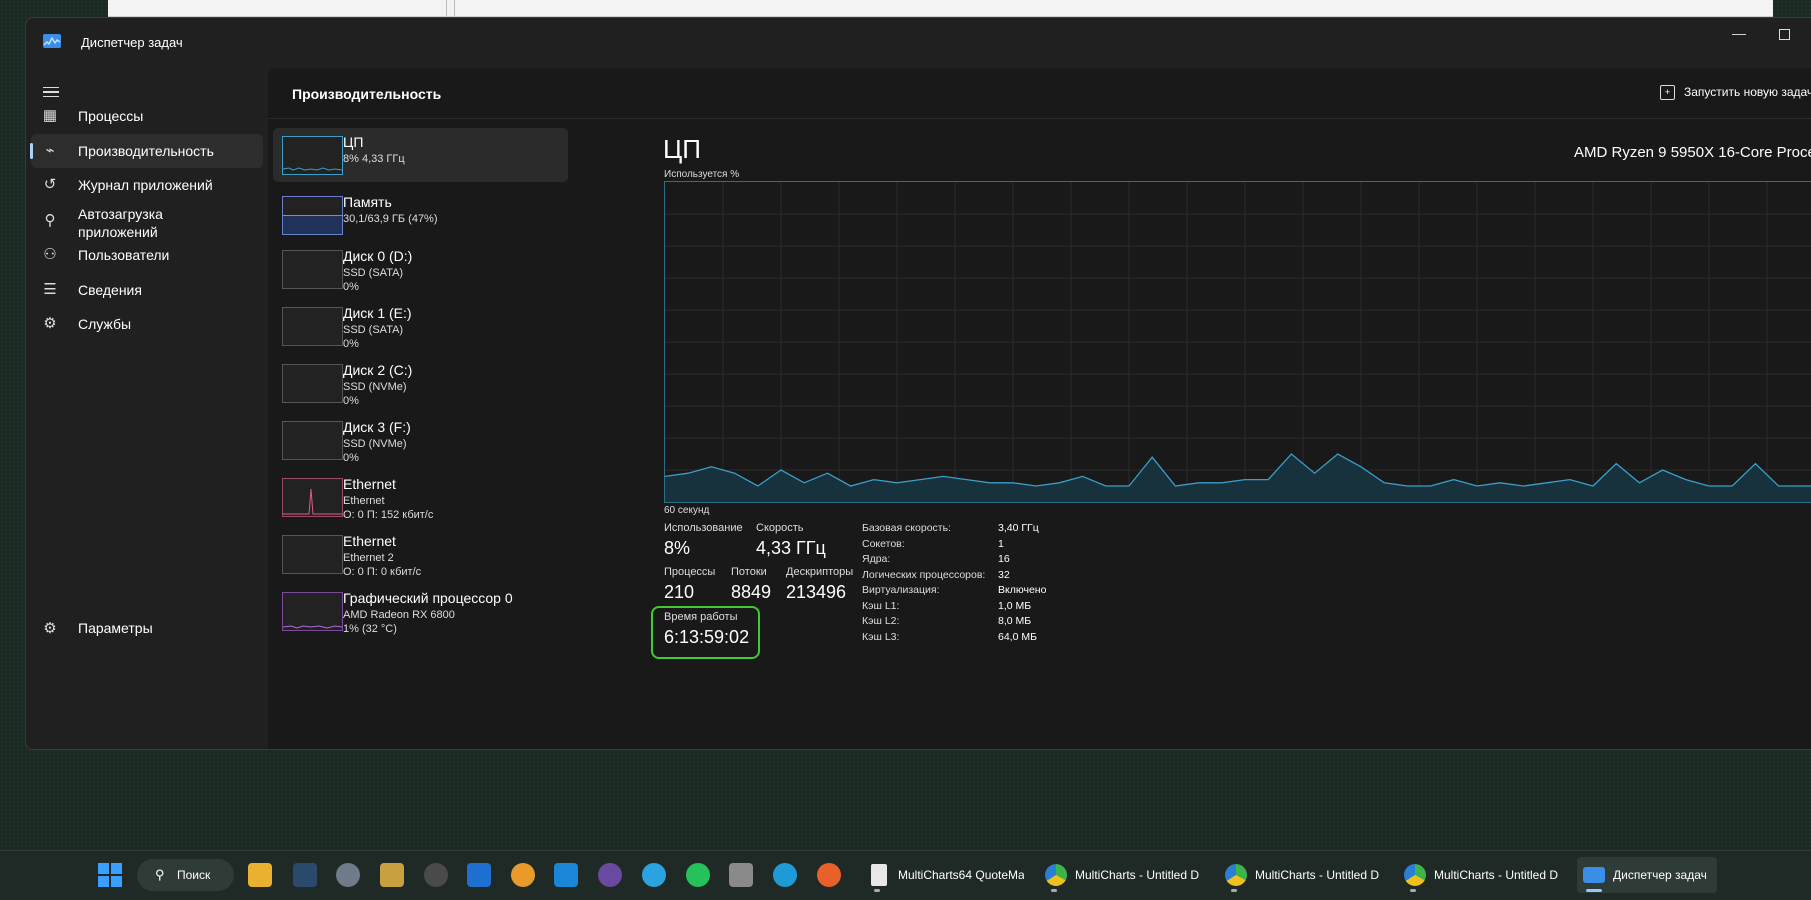 This screenshot has width=1811, height=900. I want to click on processes-icon: ▦, so click(50, 115).